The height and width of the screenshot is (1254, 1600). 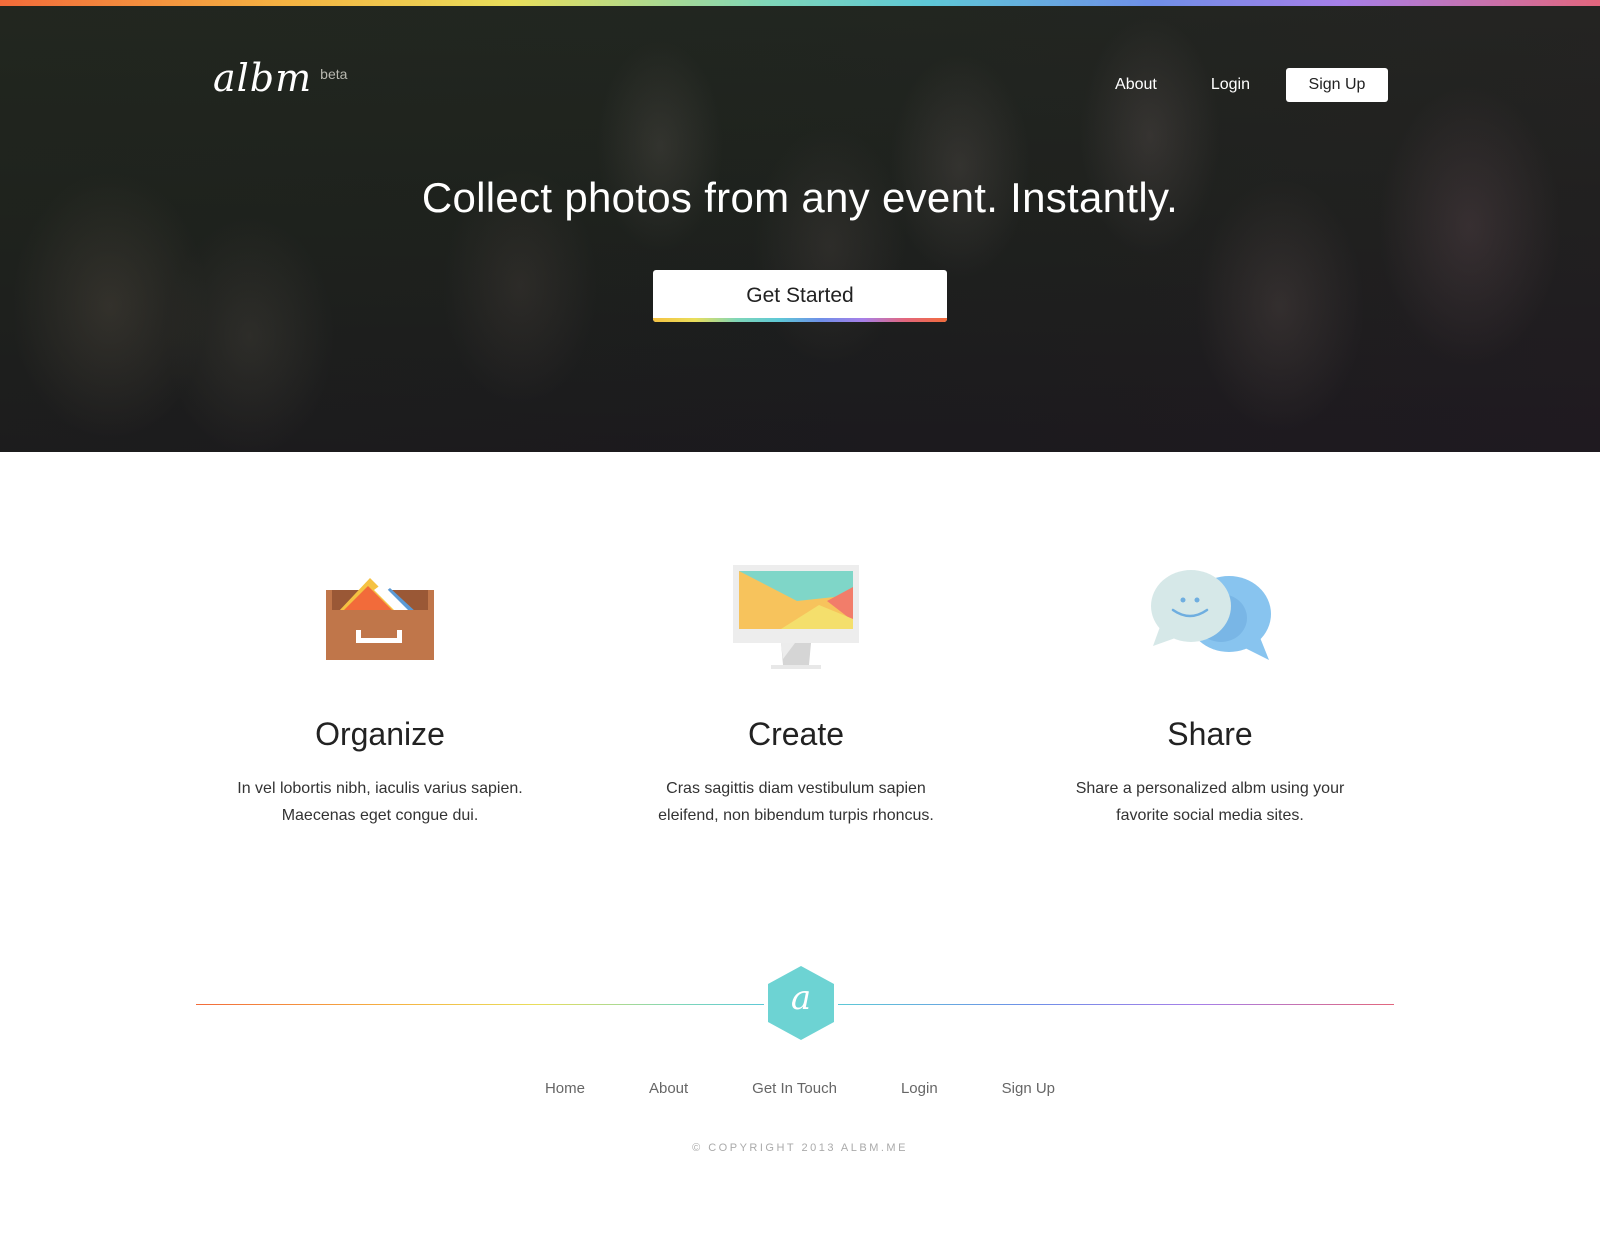 I want to click on footer-link-signup: Sign Up, so click(x=1028, y=1088).